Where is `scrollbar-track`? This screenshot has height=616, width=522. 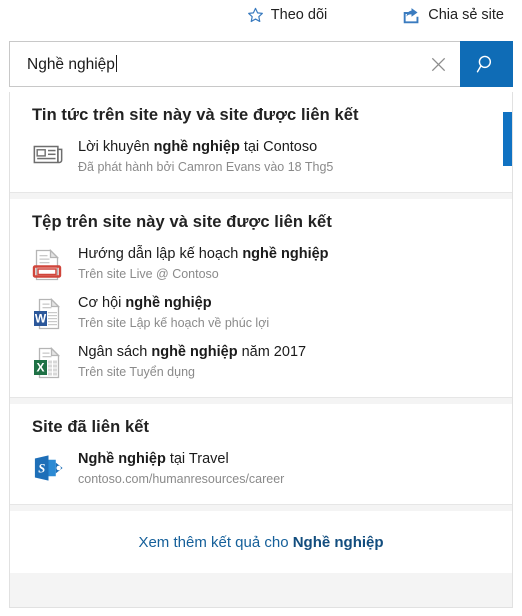
scrollbar-track is located at coordinates (507, 349).